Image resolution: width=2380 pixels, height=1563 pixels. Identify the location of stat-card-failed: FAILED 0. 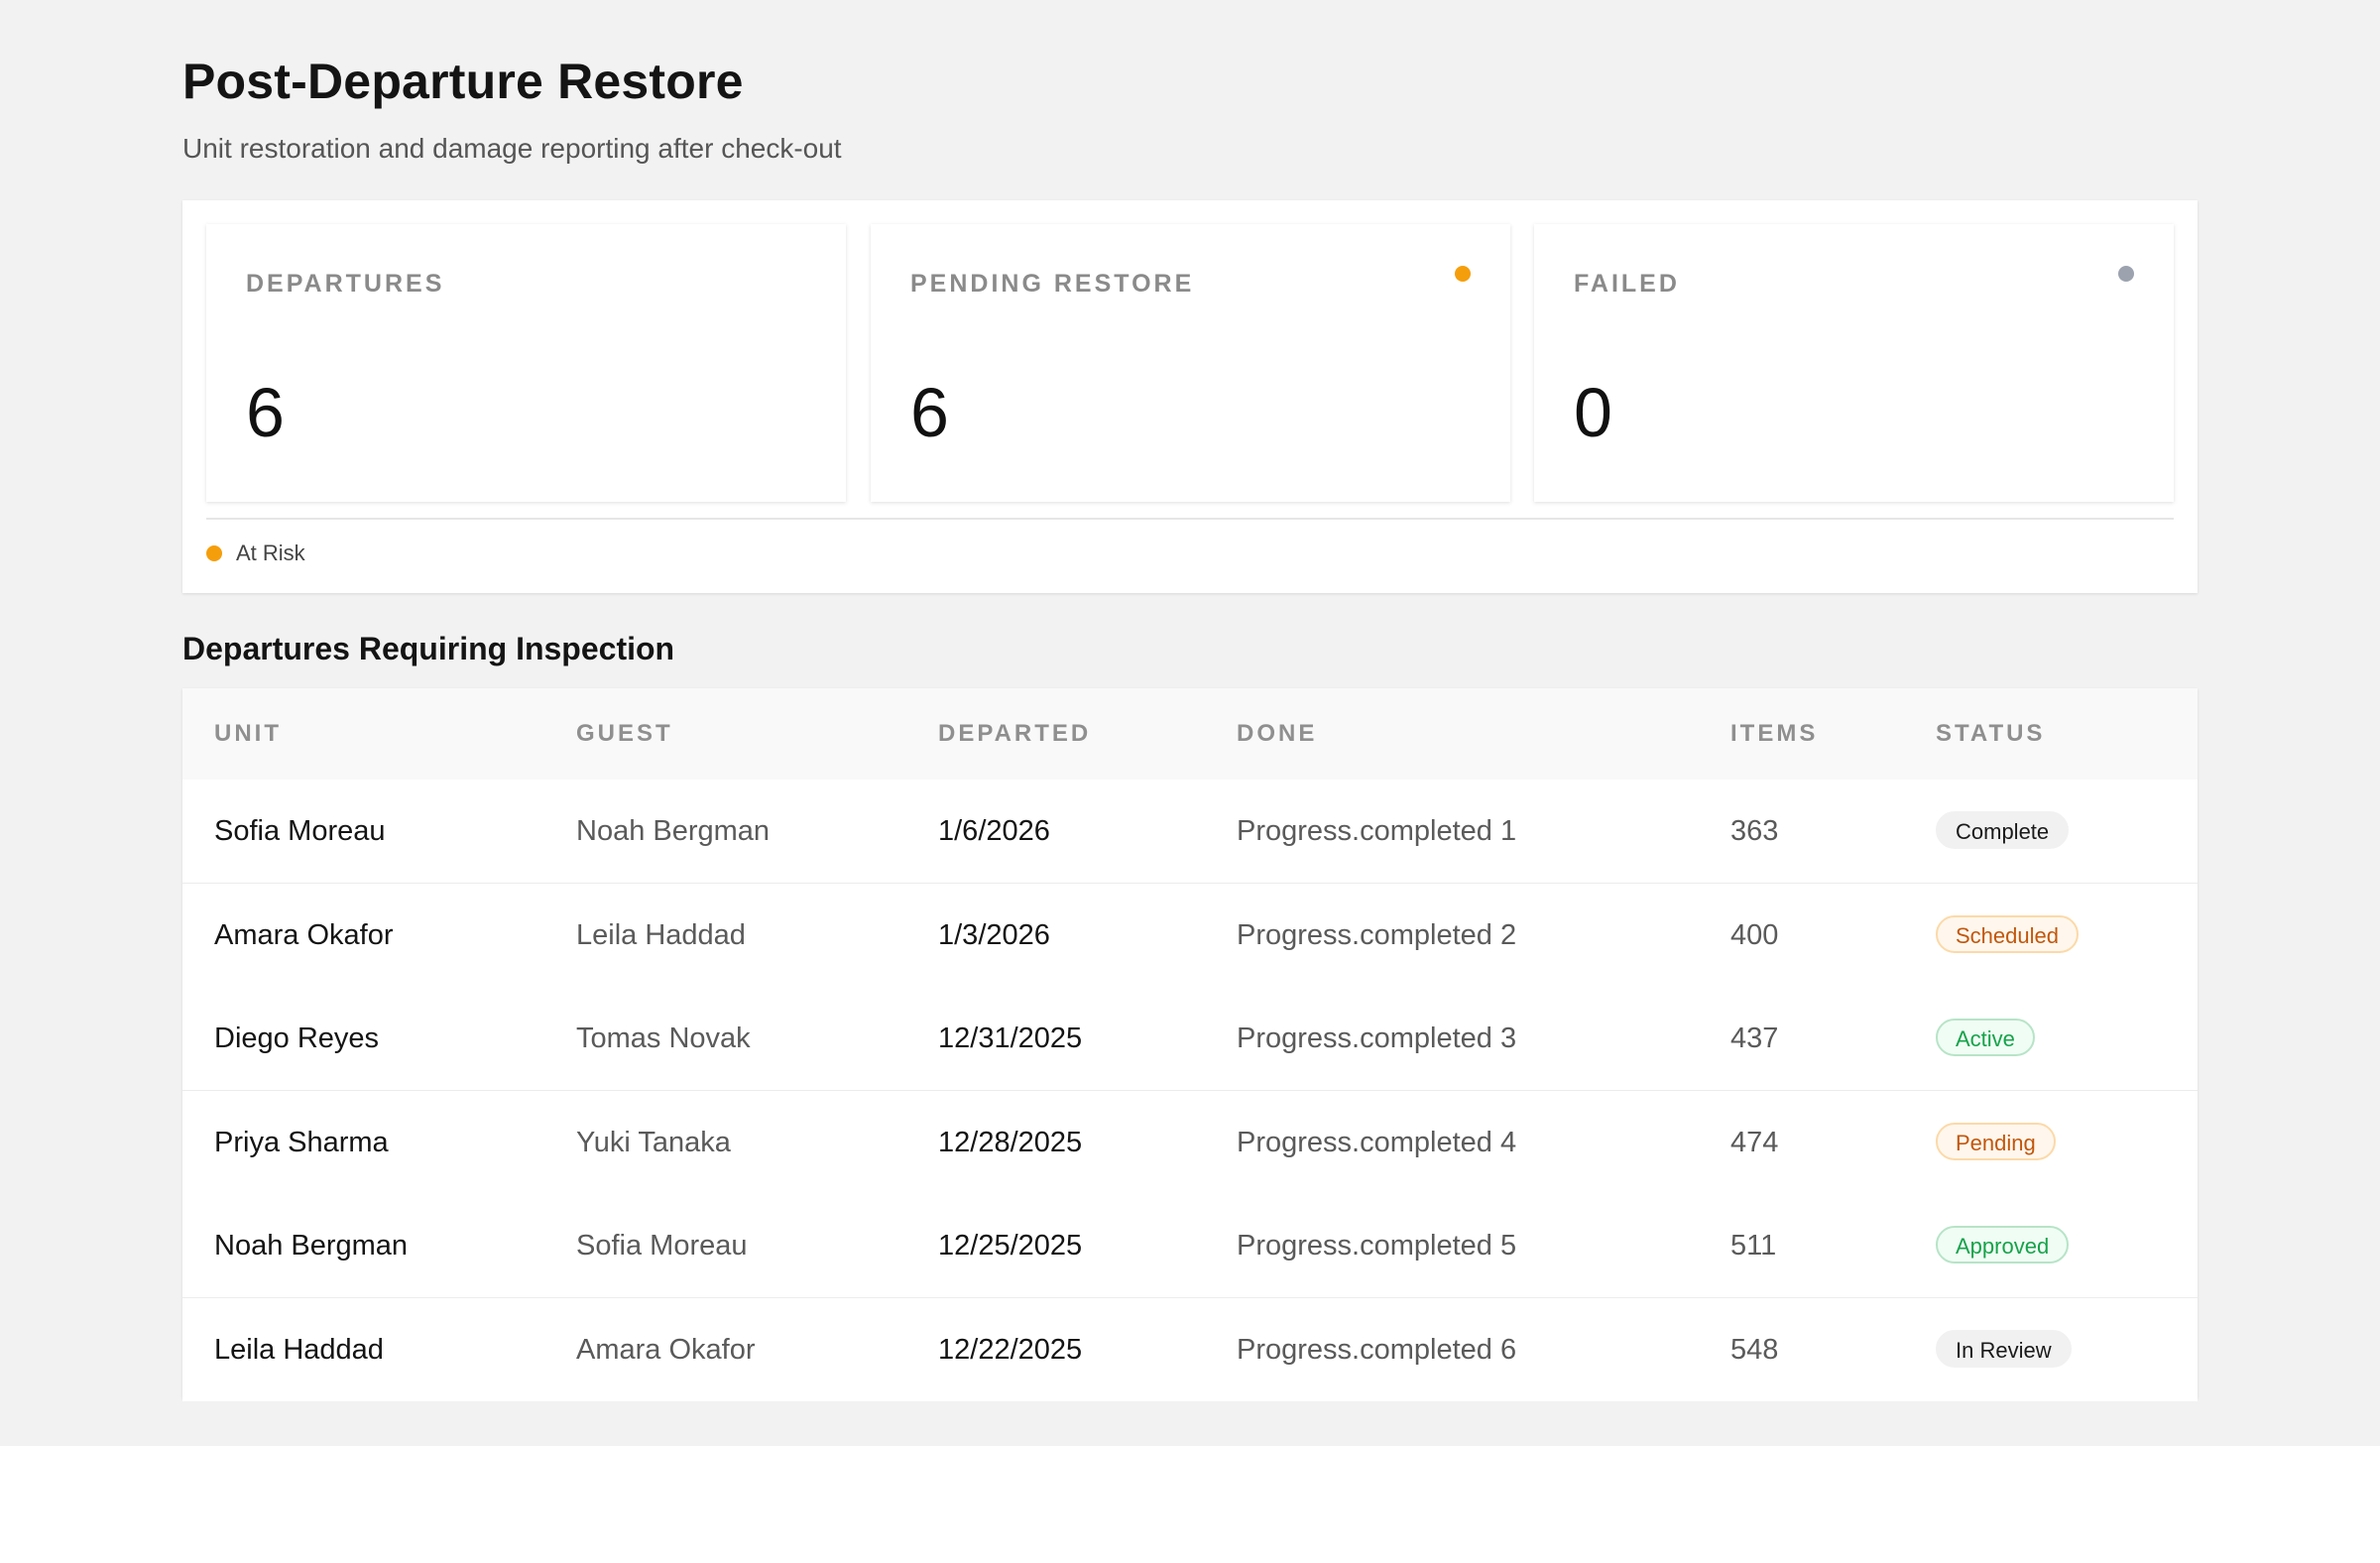
(1854, 363).